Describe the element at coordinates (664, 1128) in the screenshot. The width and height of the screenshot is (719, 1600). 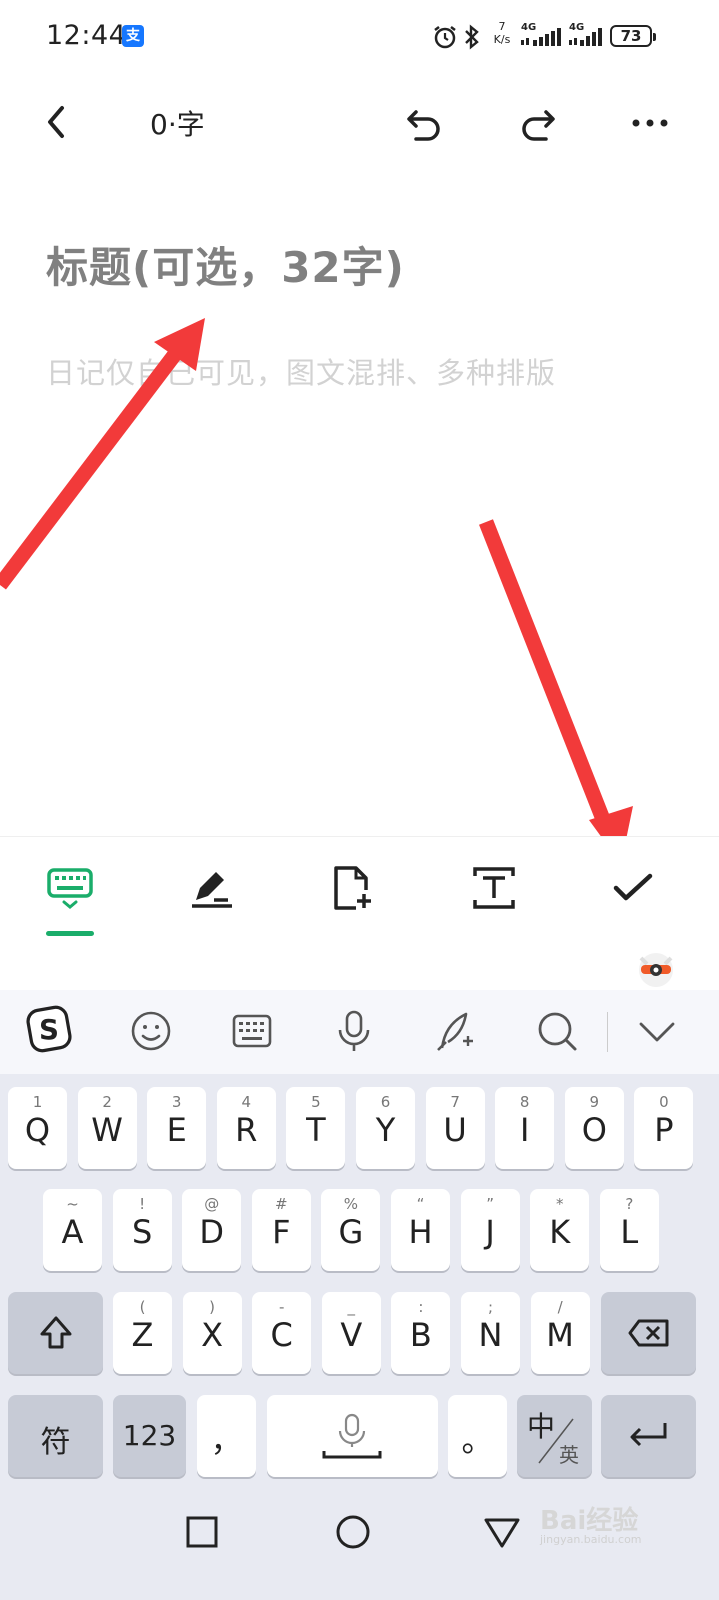
I see `key-p: 0P` at that location.